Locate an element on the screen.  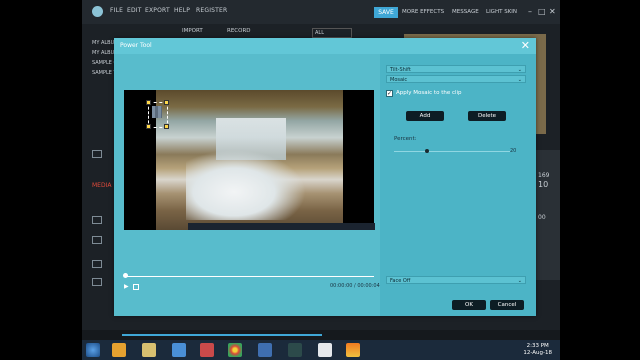
effects-icon is located at coordinates (97, 264).